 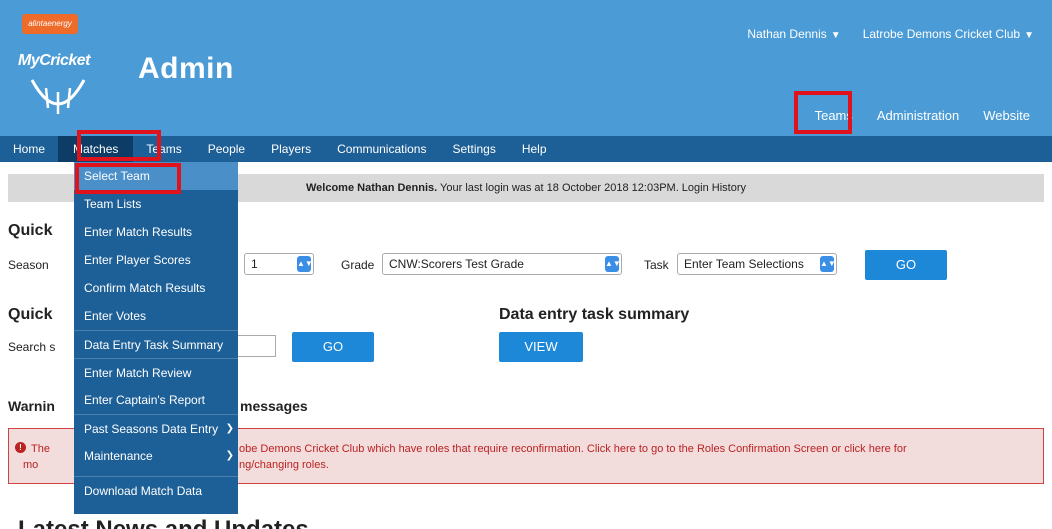 I want to click on top-nav: Teams Administration Website, so click(x=922, y=115).